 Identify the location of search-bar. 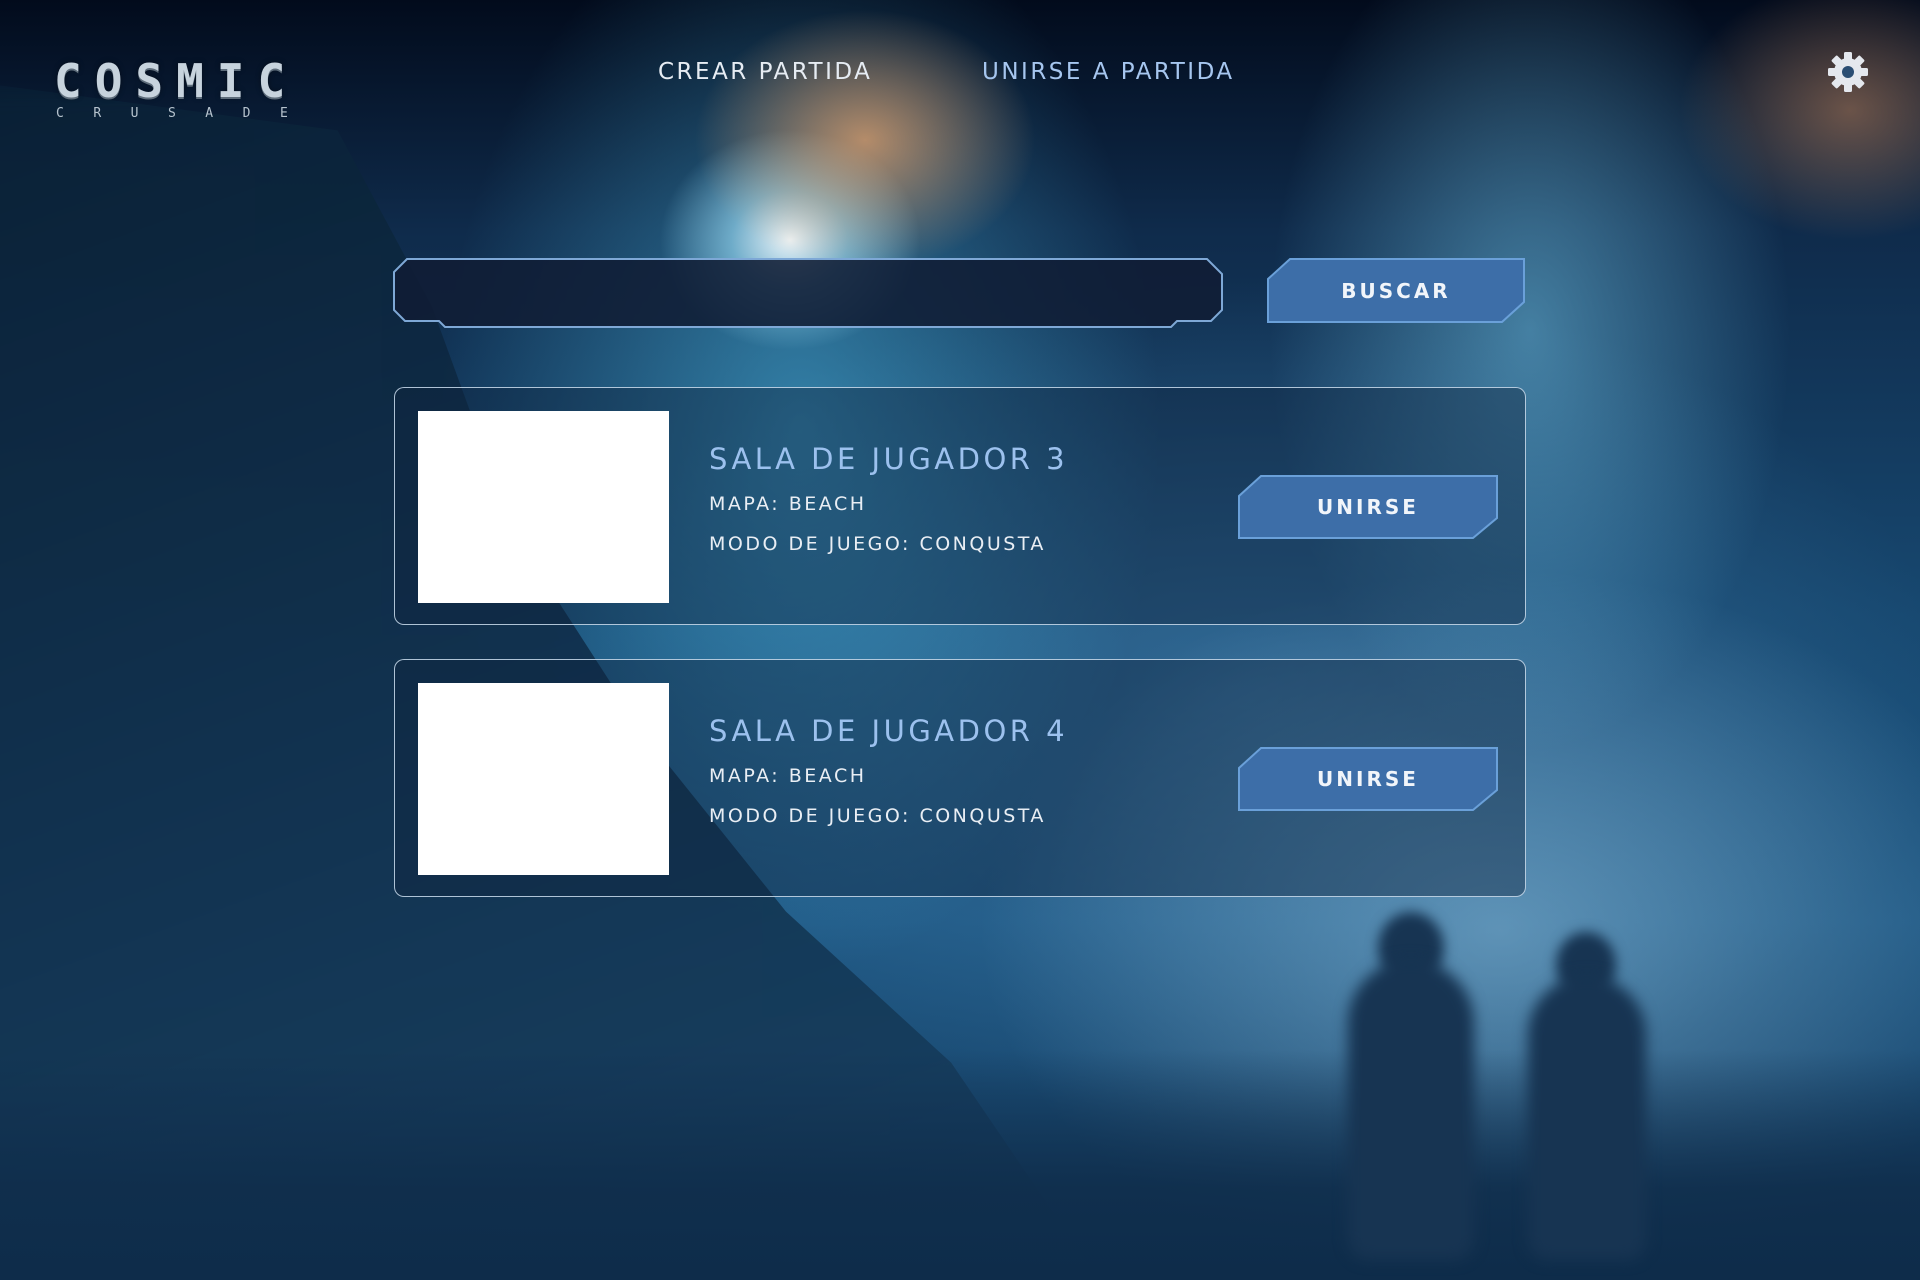
(808, 293).